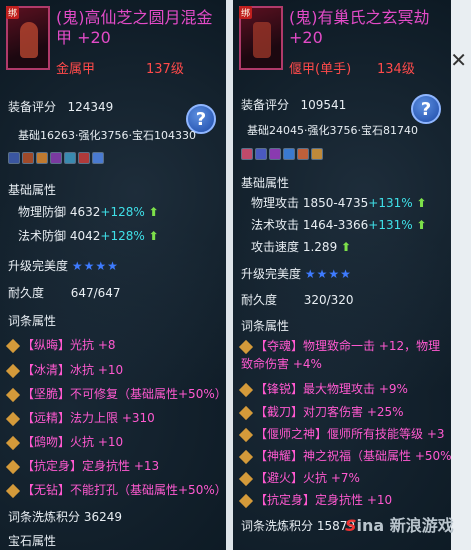 The height and width of the screenshot is (550, 471). What do you see at coordinates (359, 27) in the screenshot?
I see `item-name: (鬼)有巢氏之玄冥劫 +20` at bounding box center [359, 27].